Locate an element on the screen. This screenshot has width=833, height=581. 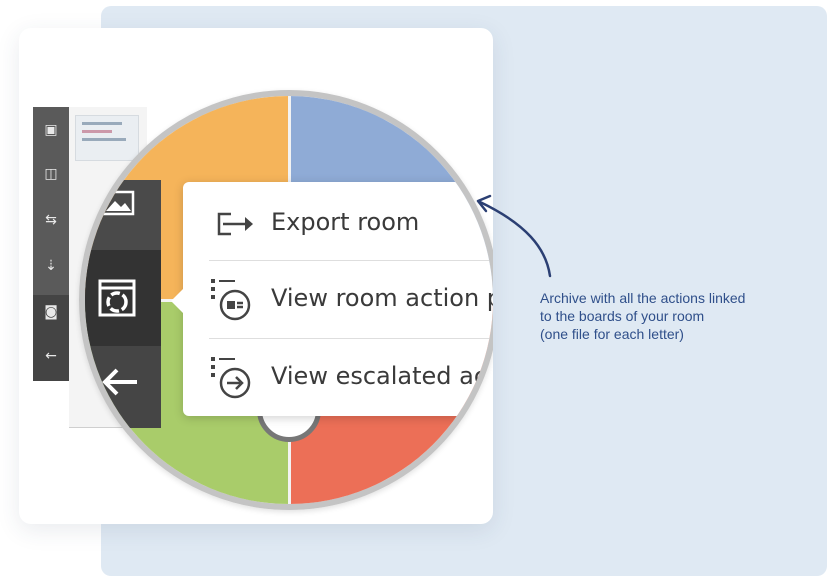
menu-item-label: View room action p is located at coordinates (382, 298).